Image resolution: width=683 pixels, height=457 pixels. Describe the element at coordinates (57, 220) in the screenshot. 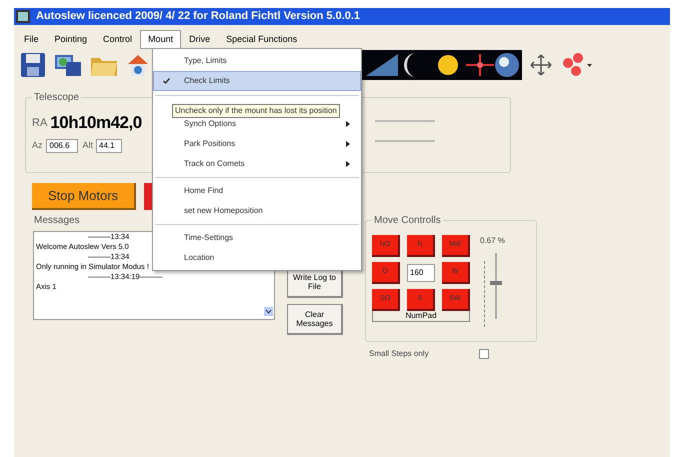

I see `group-title: Messages` at that location.